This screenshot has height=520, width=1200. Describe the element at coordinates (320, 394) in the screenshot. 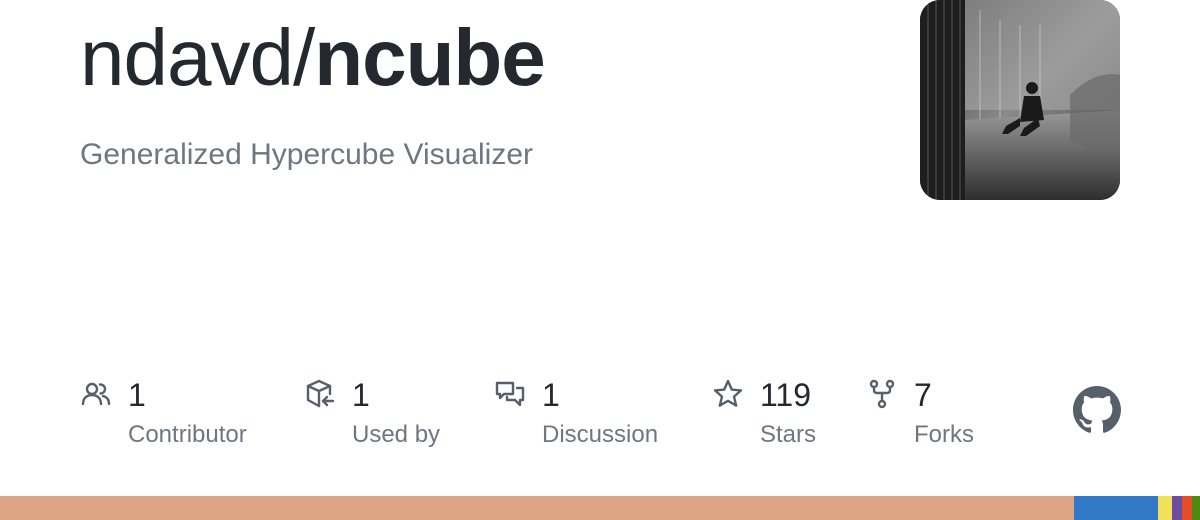

I see `package-dependents-icon` at that location.